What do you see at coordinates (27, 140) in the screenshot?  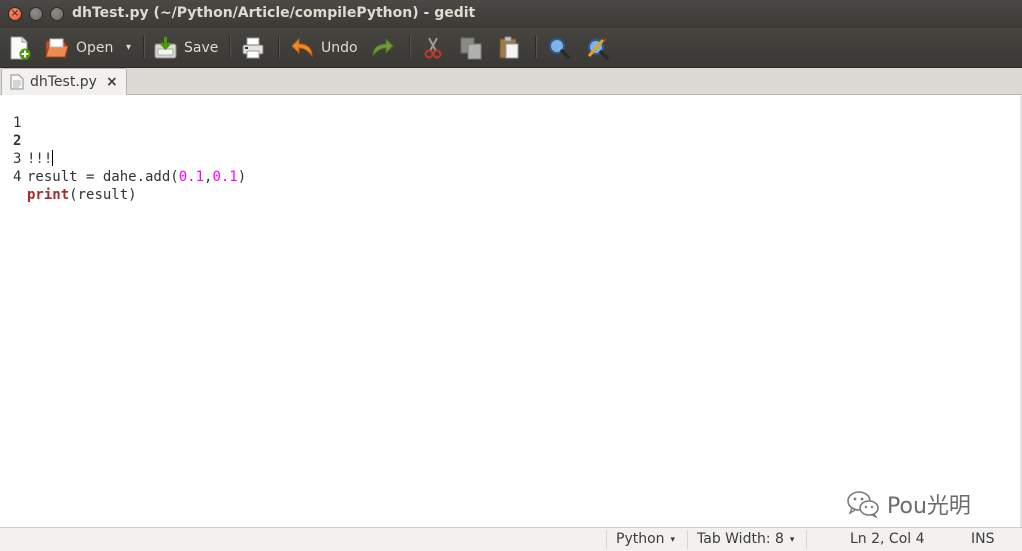 I see `code-line-current: 2 !!!` at bounding box center [27, 140].